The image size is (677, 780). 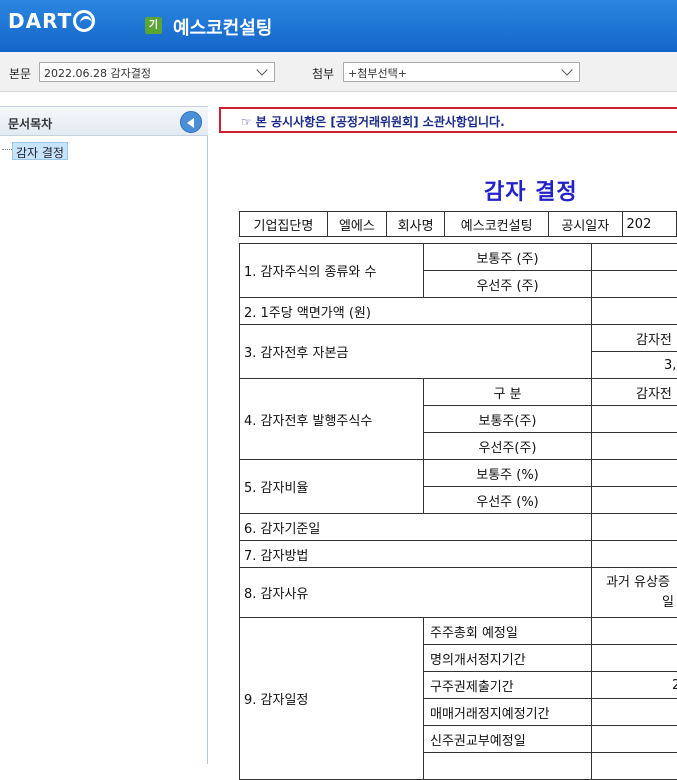 What do you see at coordinates (634, 712) in the screenshot?
I see `row9-d-value` at bounding box center [634, 712].